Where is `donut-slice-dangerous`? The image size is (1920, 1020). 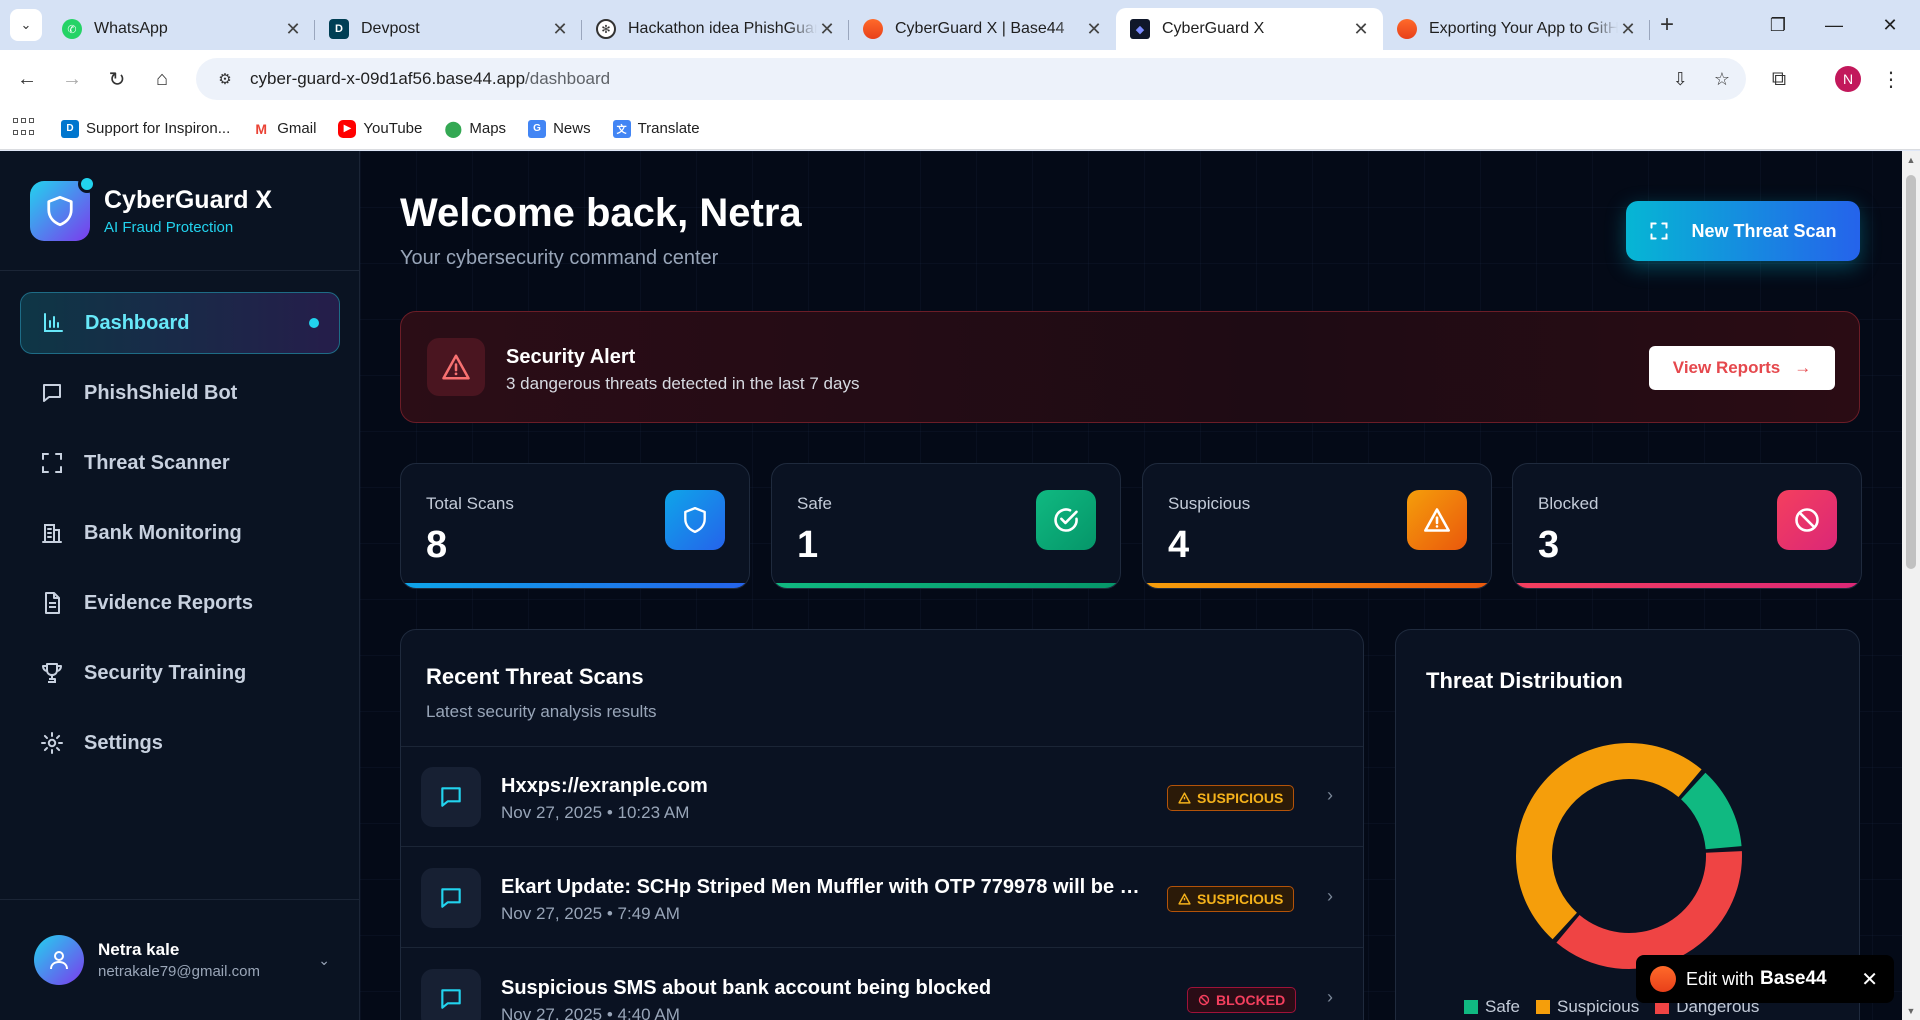
donut-slice-dangerous is located at coordinates (1649, 910).